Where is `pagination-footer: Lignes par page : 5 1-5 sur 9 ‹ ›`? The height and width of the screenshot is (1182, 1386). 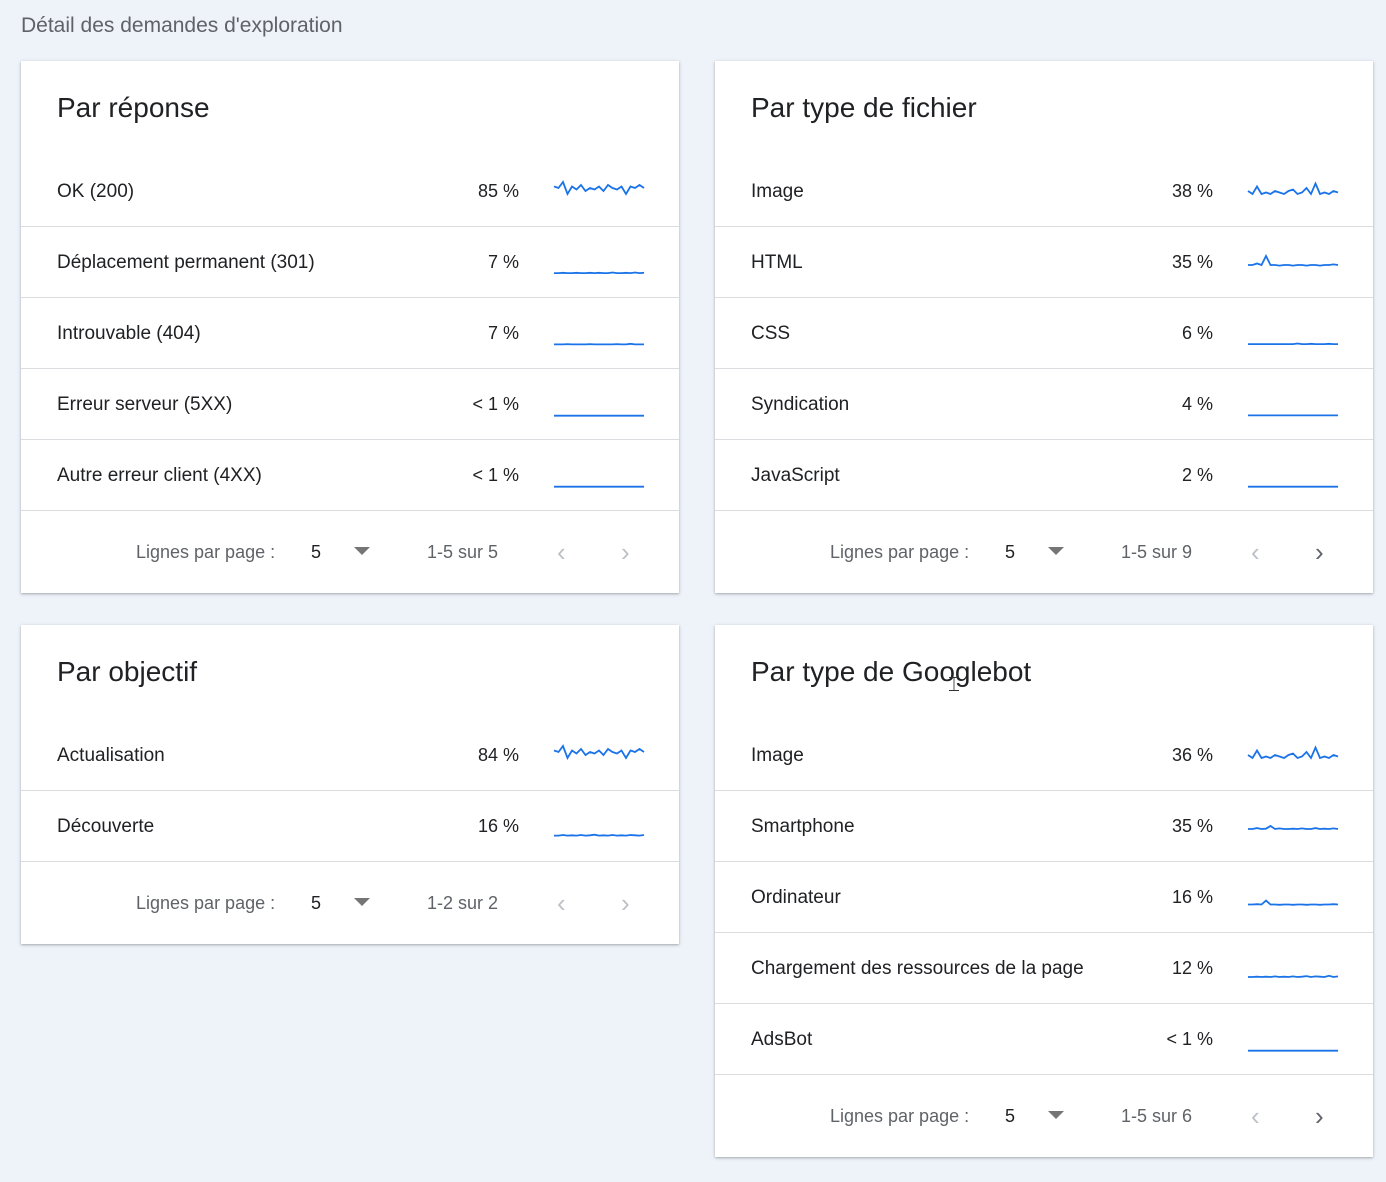 pagination-footer: Lignes par page : 5 1-5 sur 9 ‹ › is located at coordinates (1044, 552).